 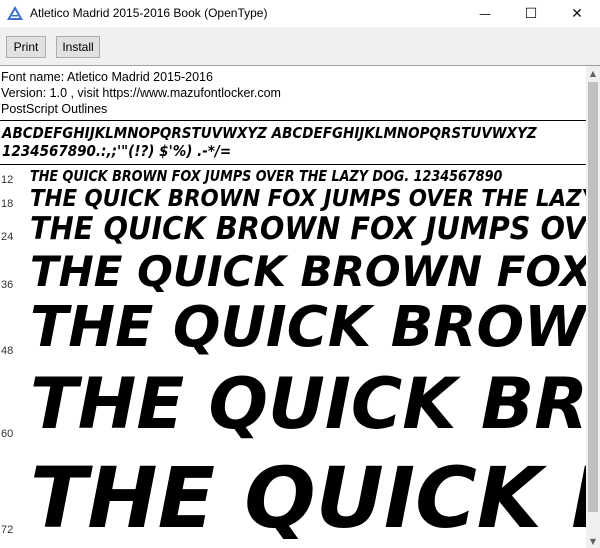 I want to click on sample-24pt: THE QUICK BROWN FOX JUMPS OVER THE, so click(x=308, y=229).